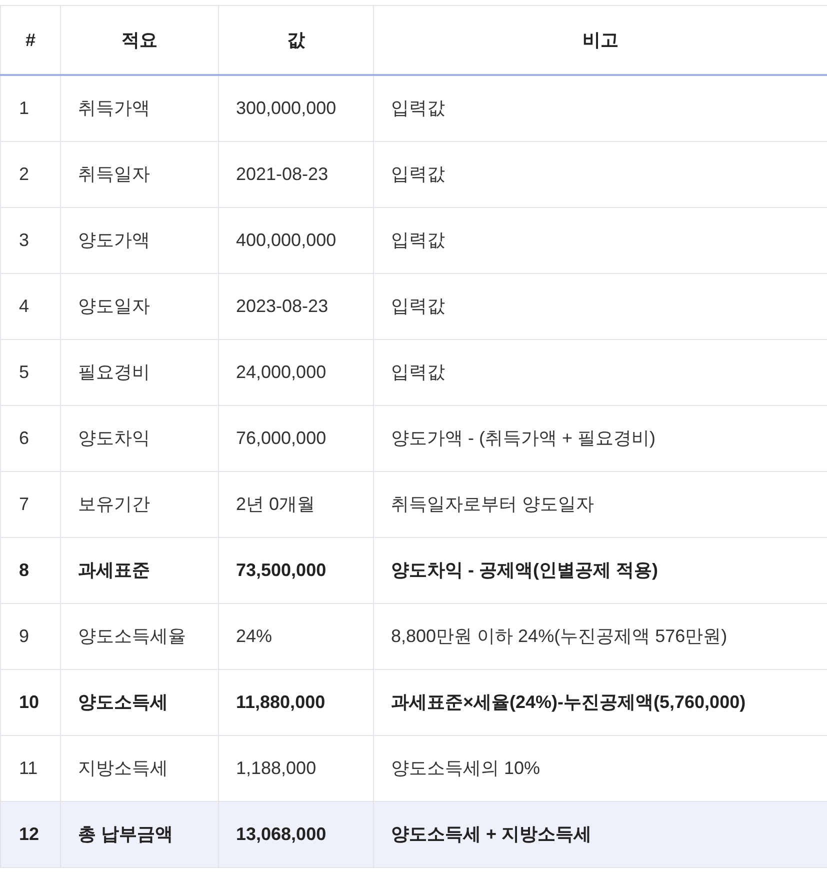  Describe the element at coordinates (139, 240) in the screenshot. I see `table-cell: 양도가액` at that location.